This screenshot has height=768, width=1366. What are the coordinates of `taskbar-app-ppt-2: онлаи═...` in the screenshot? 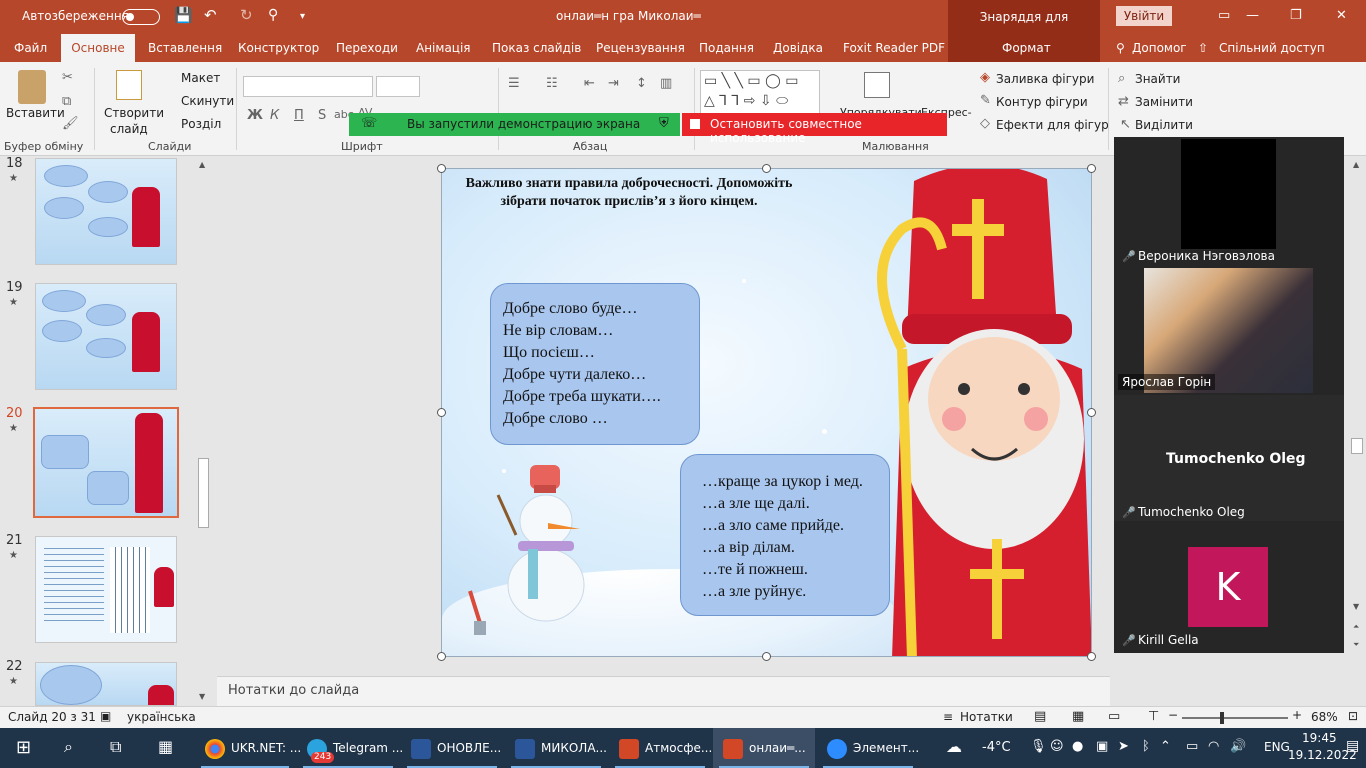 It's located at (764, 748).